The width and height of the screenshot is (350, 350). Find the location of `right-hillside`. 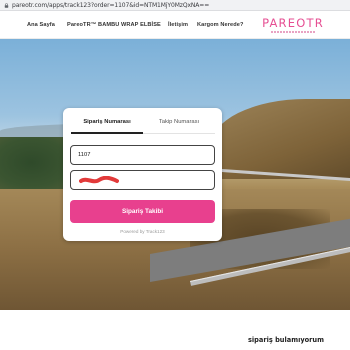

right-hillside is located at coordinates (280, 139).